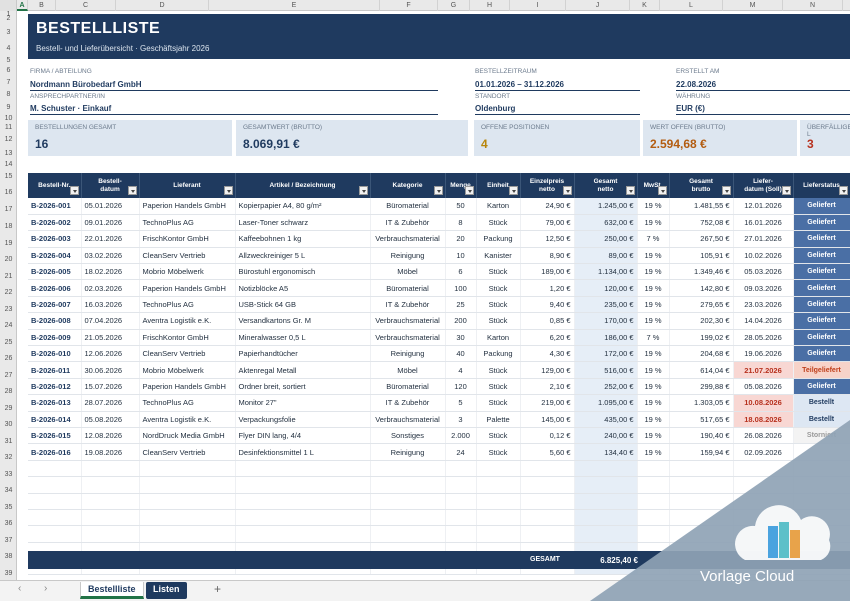 The width and height of the screenshot is (850, 601). What do you see at coordinates (547, 206) in the screenshot?
I see `table-cell: 24,90 €` at bounding box center [547, 206].